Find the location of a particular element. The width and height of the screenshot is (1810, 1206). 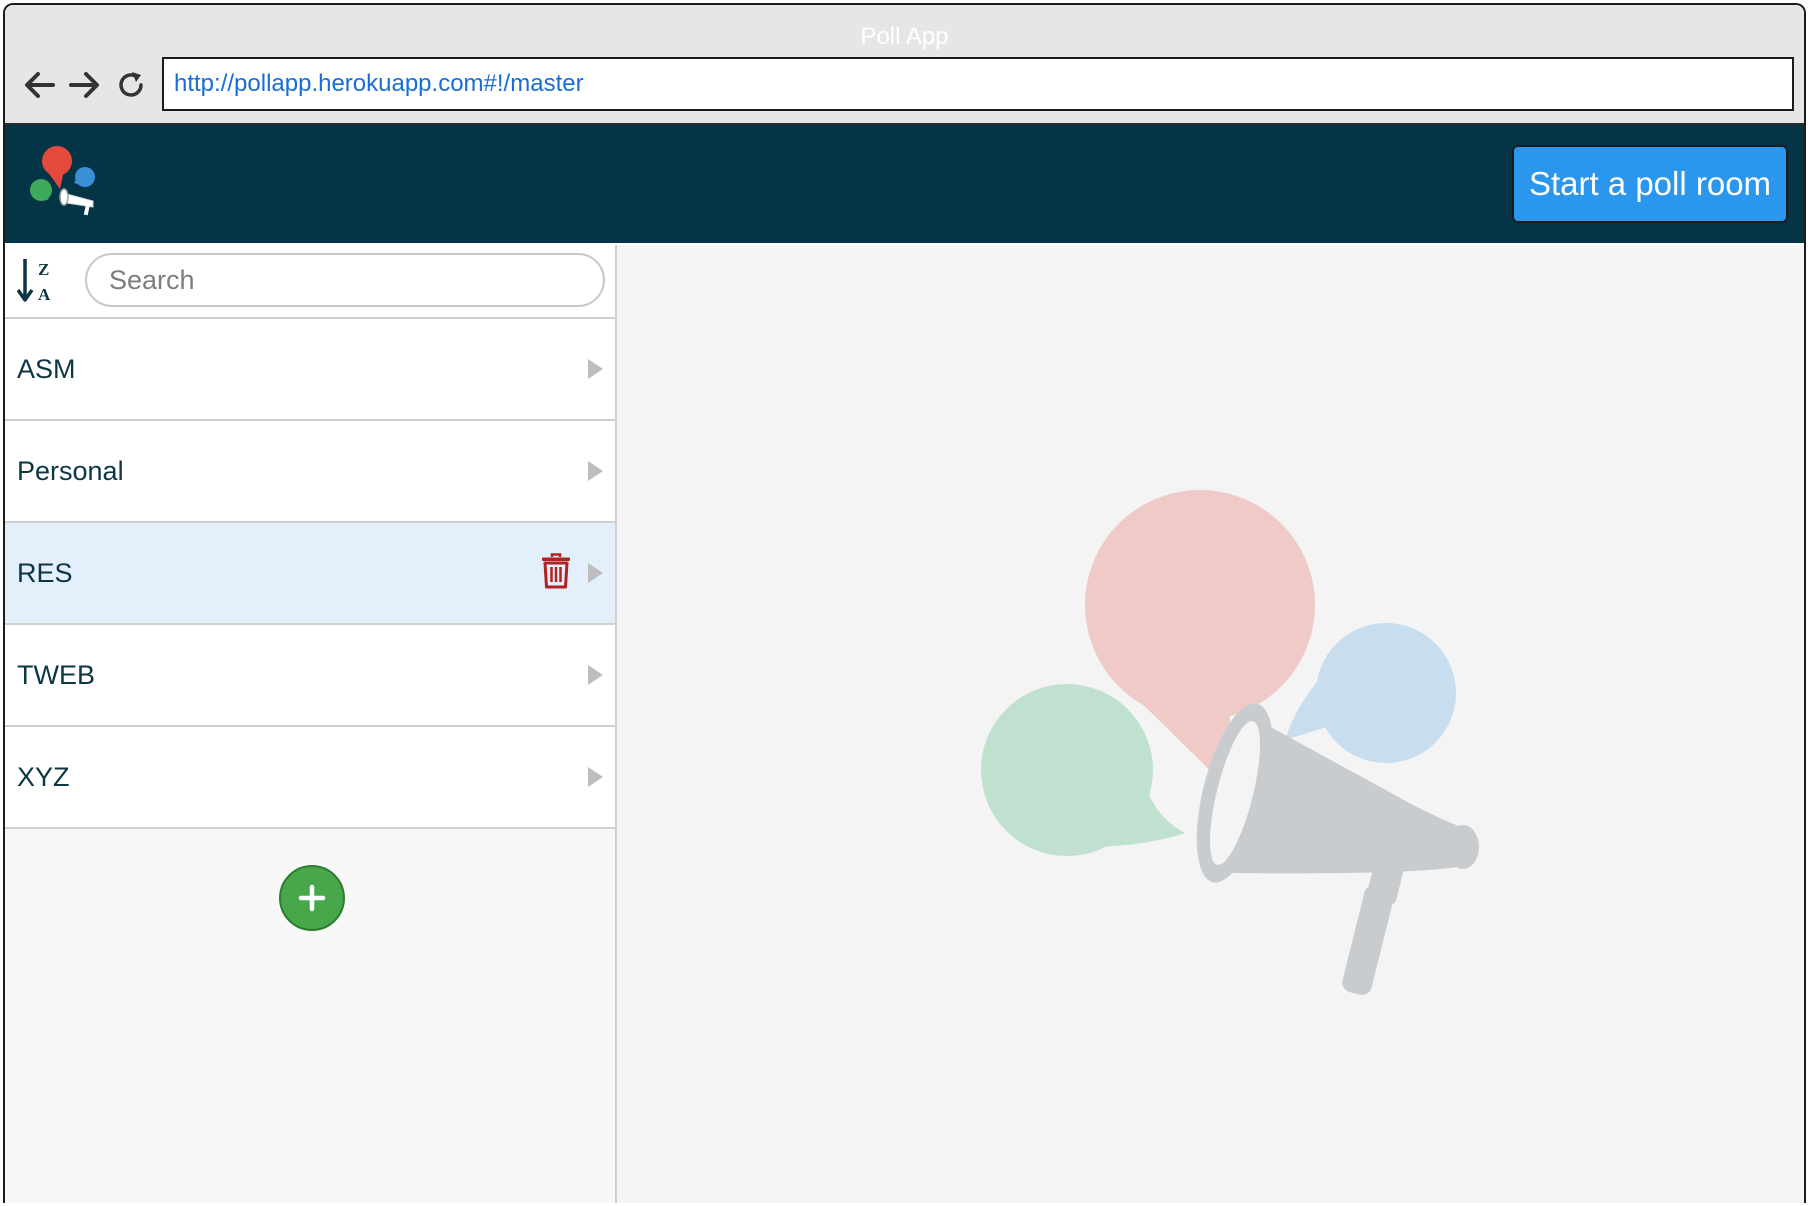

add-room-button is located at coordinates (312, 898).